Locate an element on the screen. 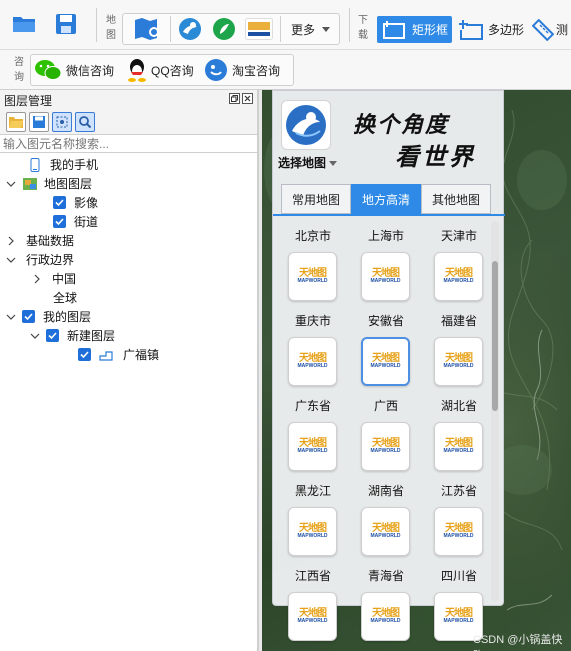 This screenshot has width=571, height=651. basemap-cell: 青海省天地图 MAPWORLD is located at coordinates (386, 603).